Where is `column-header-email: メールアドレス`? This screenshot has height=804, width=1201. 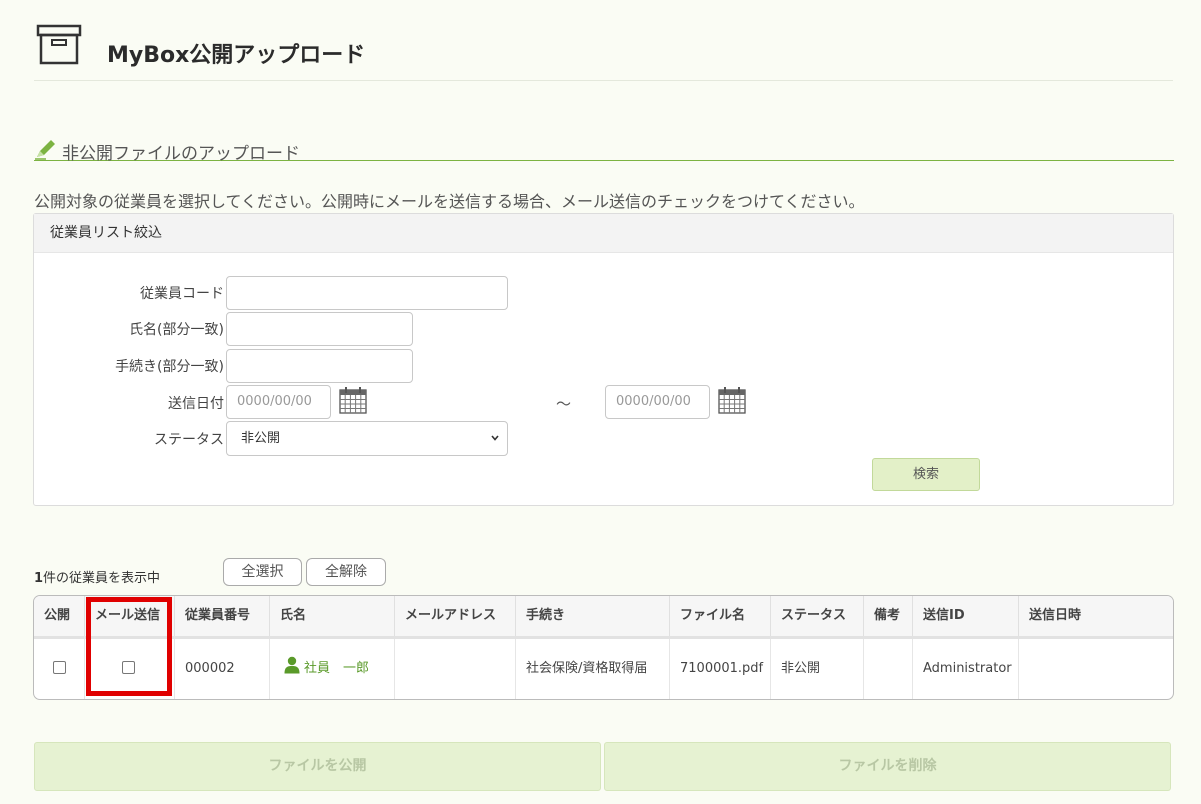 column-header-email: メールアドレス is located at coordinates (455, 616).